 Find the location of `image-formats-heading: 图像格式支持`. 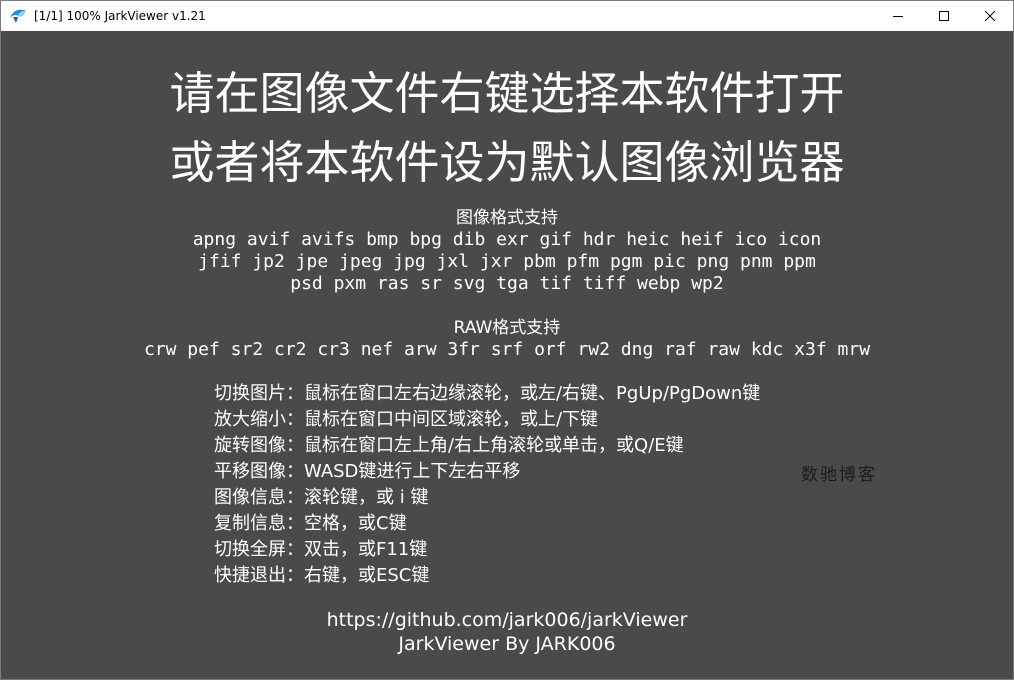

image-formats-heading: 图像格式支持 is located at coordinates (507, 218).